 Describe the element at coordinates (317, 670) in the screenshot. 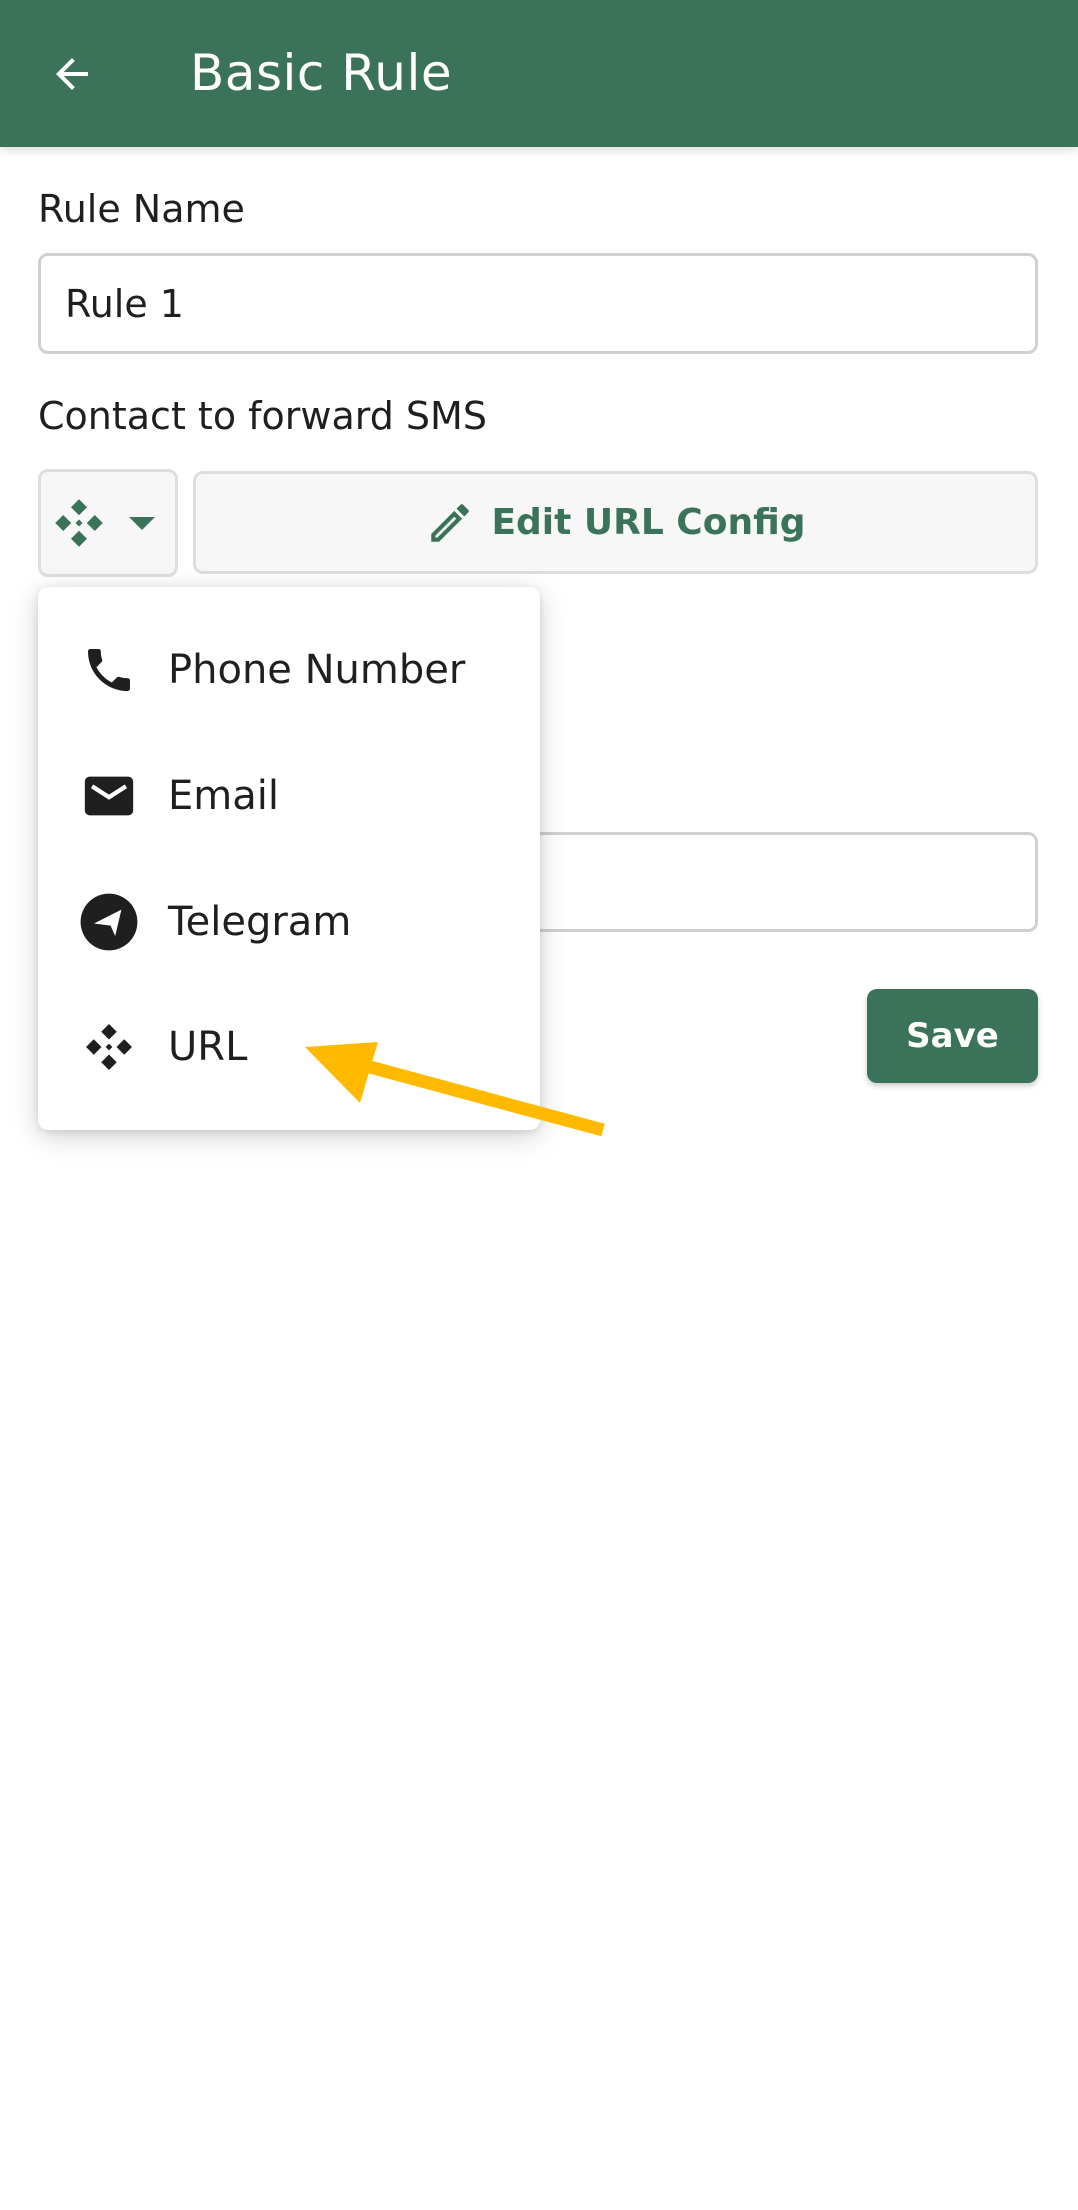

I see `menu-item-label: Phone Number` at that location.